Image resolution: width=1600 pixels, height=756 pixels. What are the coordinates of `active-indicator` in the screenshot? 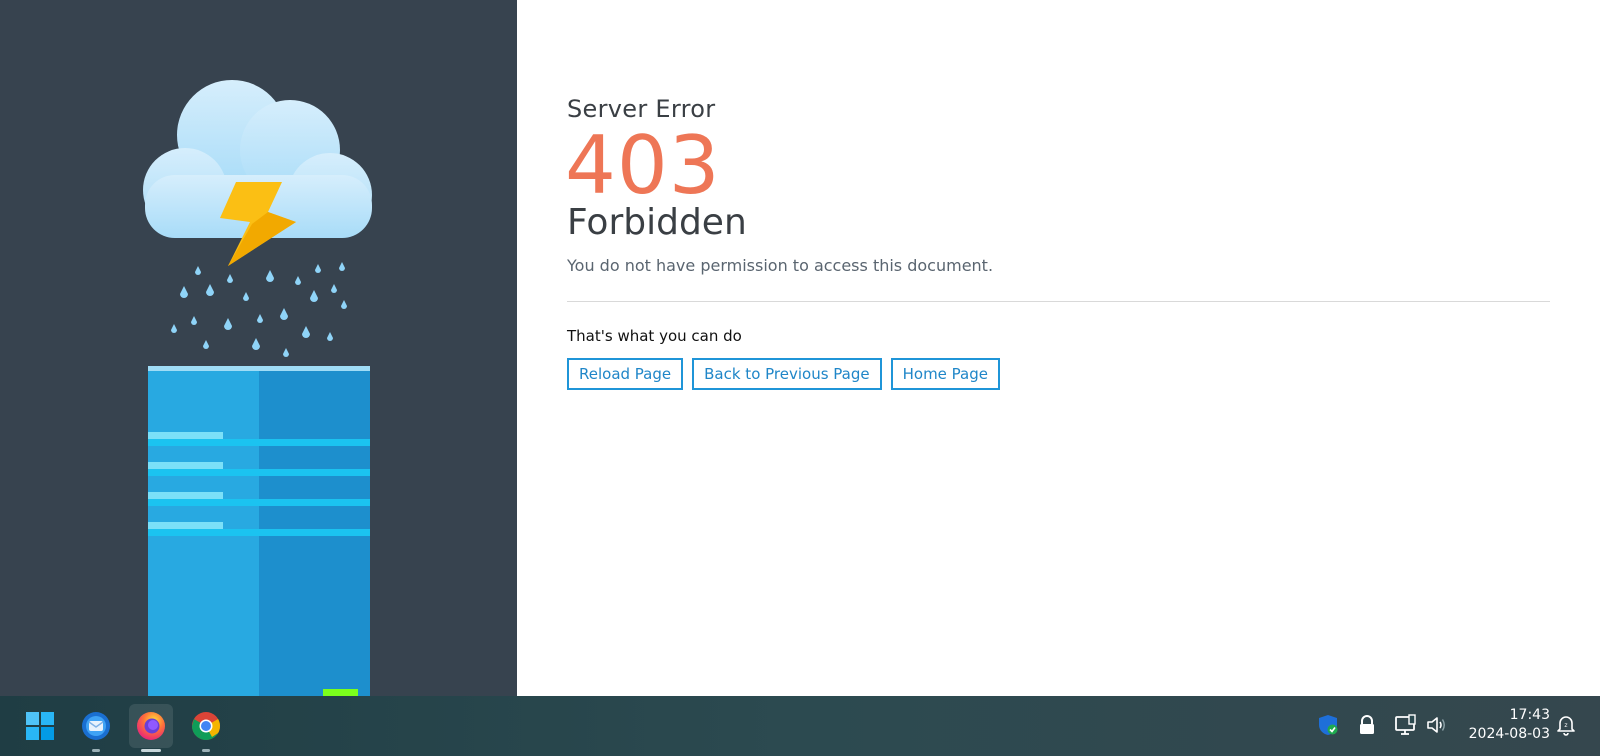 It's located at (151, 750).